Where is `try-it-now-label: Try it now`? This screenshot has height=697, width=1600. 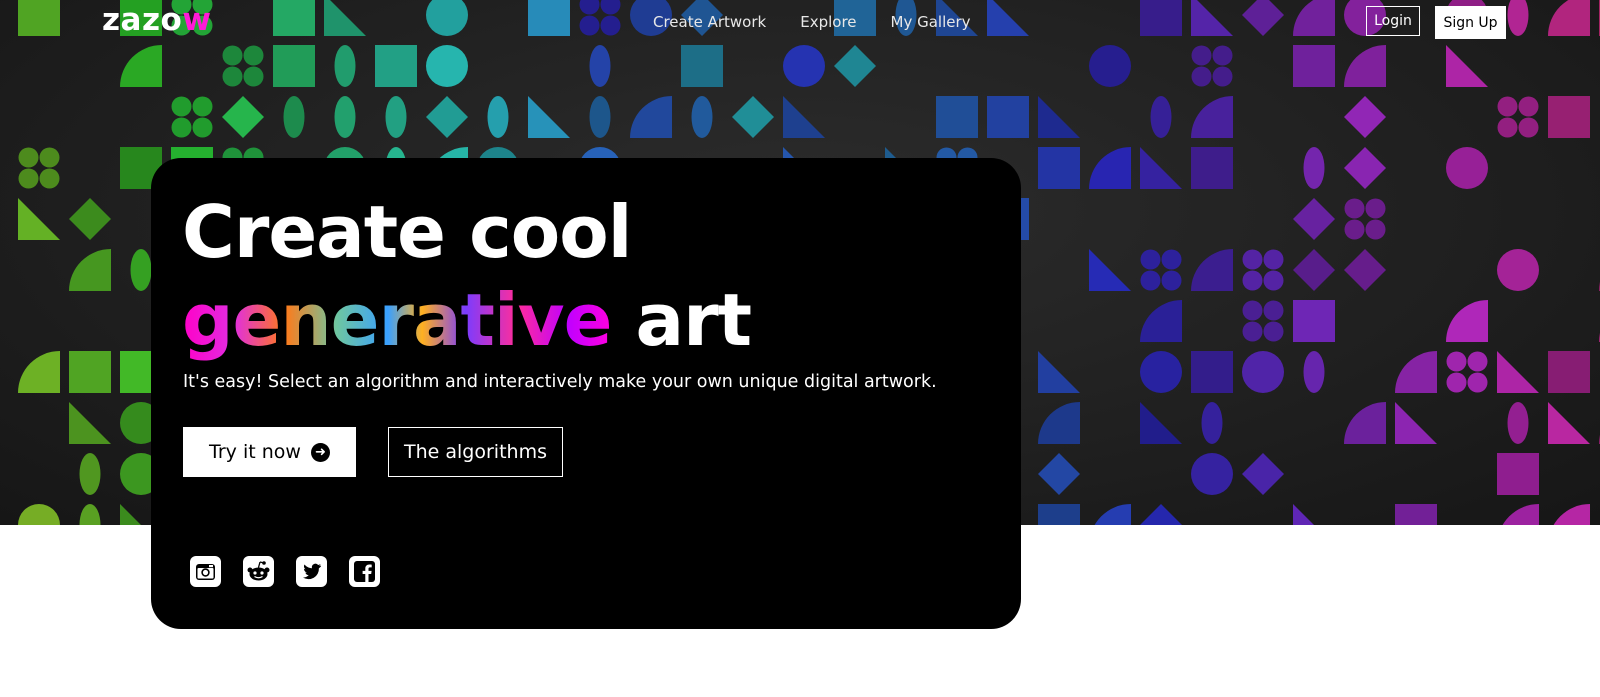 try-it-now-label: Try it now is located at coordinates (255, 452).